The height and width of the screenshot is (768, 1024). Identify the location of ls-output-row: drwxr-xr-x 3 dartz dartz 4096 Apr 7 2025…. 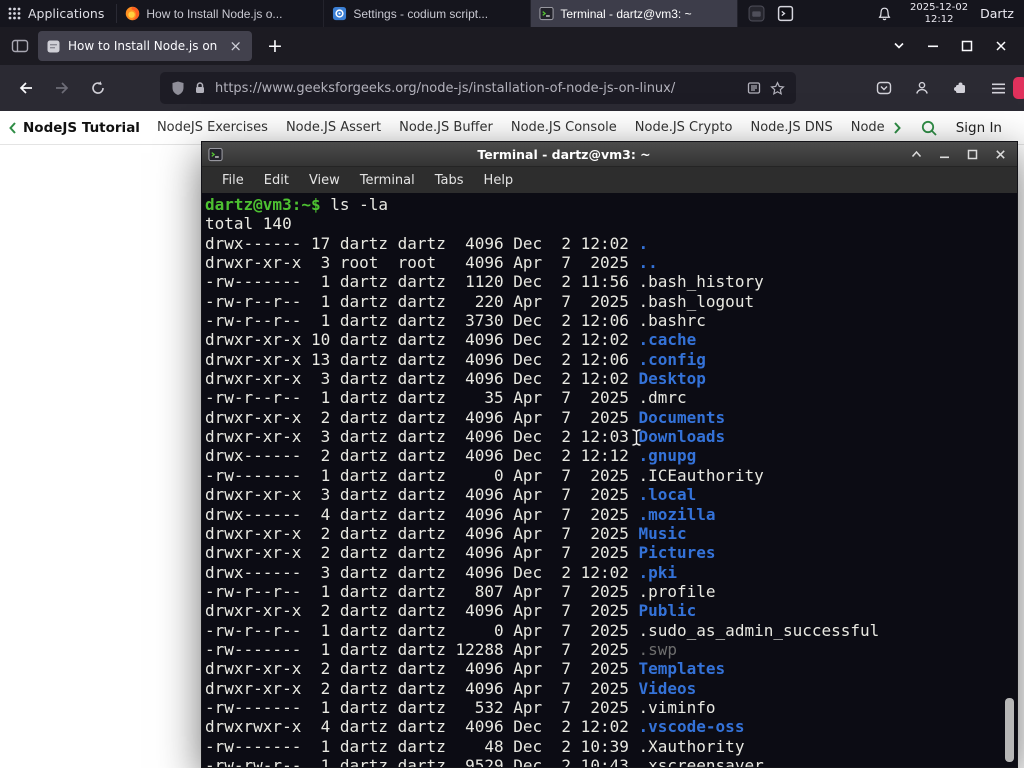
(542, 494).